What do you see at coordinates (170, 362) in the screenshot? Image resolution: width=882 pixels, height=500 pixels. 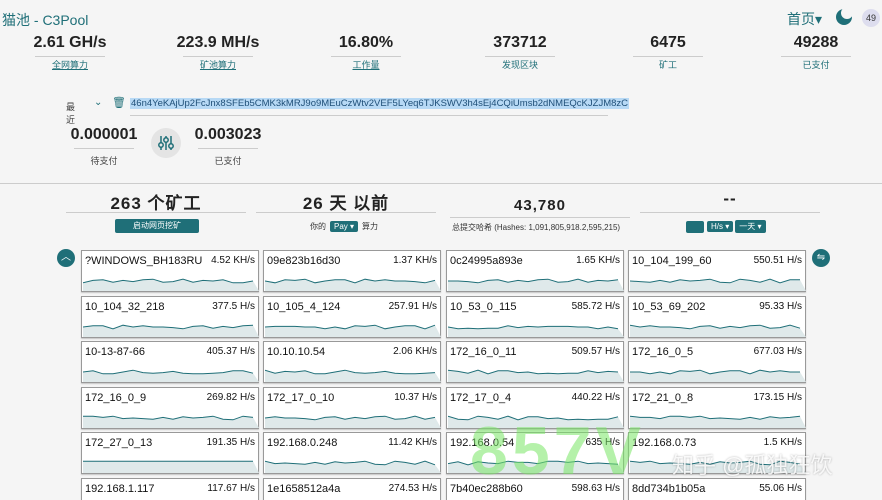 I see `worker-card: 10-13-87-66 405.37 H/s` at bounding box center [170, 362].